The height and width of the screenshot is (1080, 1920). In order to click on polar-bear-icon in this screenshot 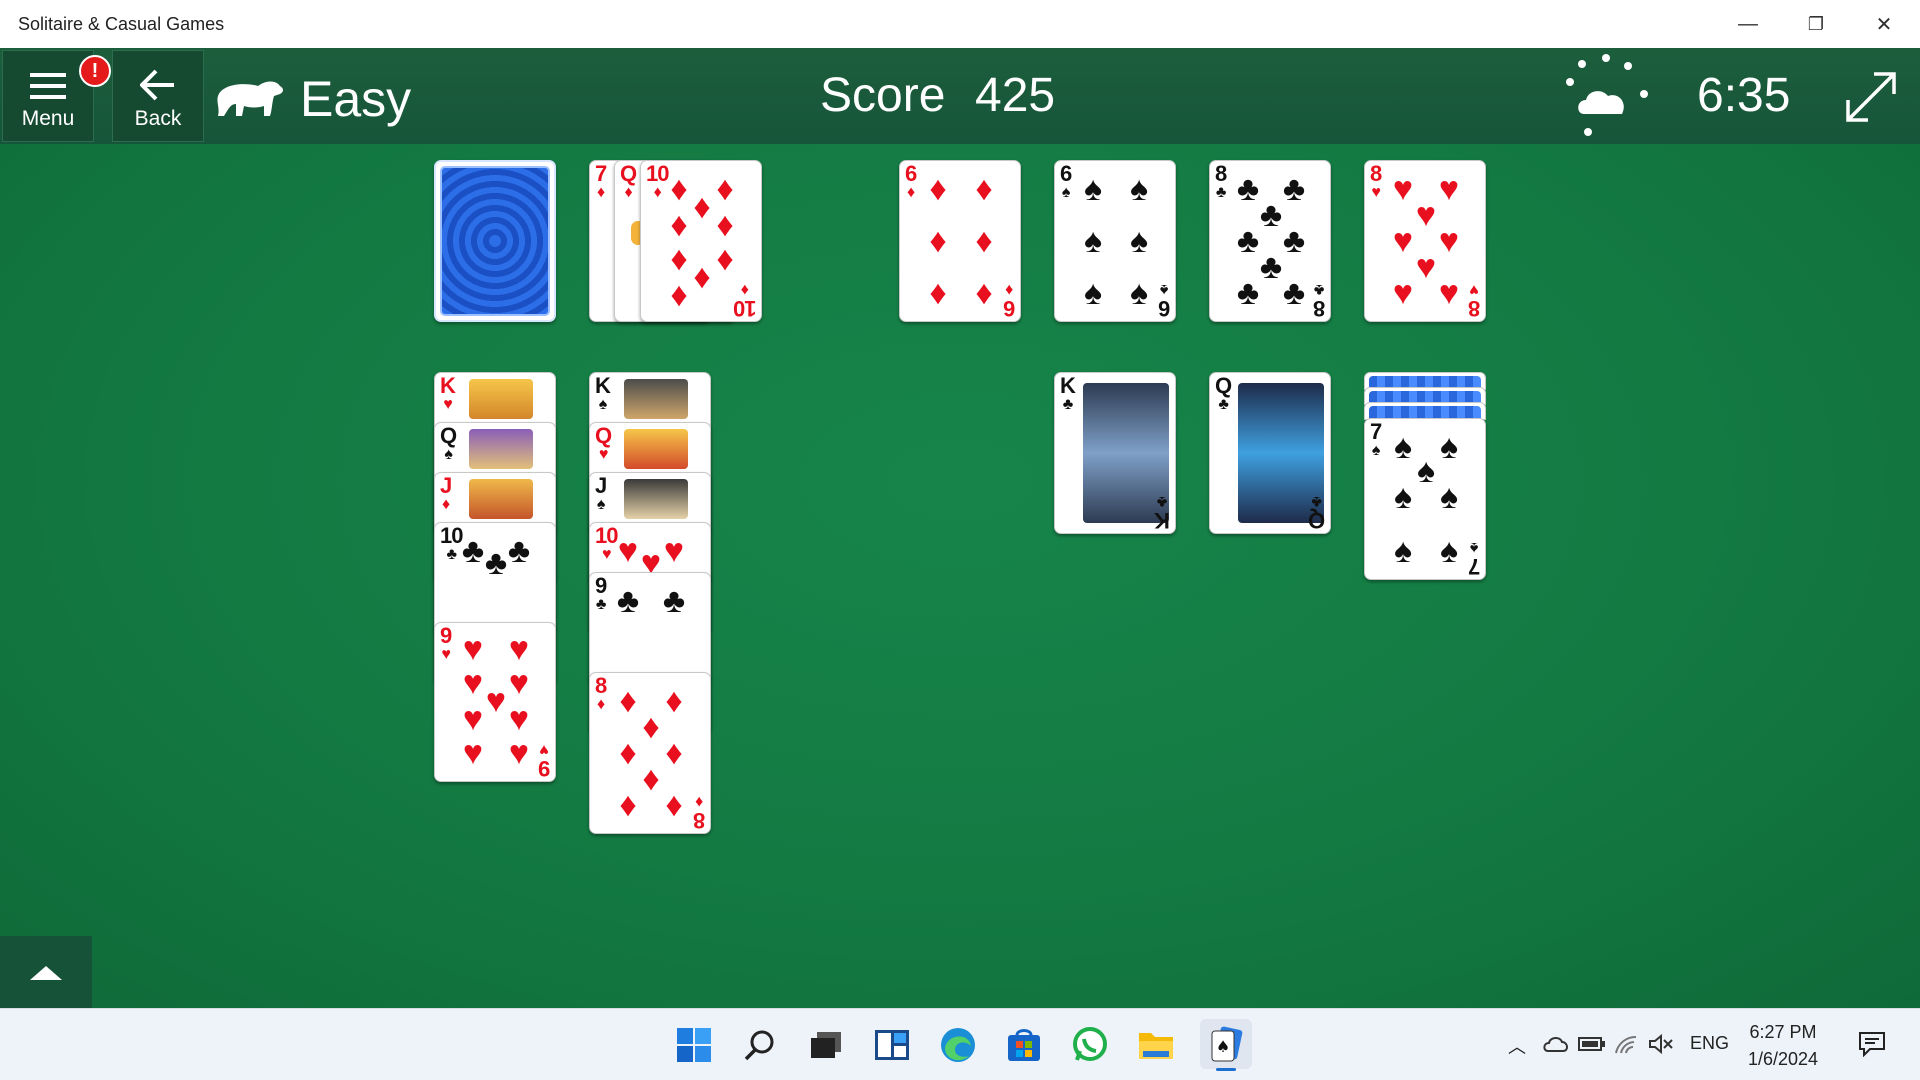, I will do `click(250, 98)`.